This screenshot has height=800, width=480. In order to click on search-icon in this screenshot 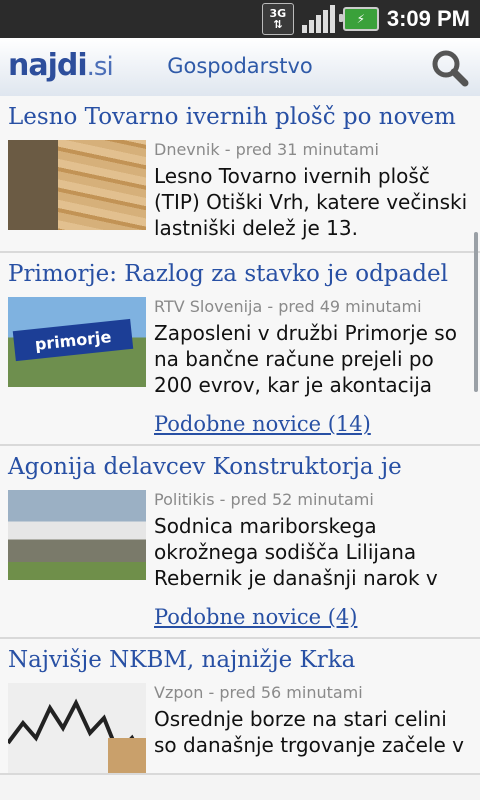, I will do `click(450, 68)`.